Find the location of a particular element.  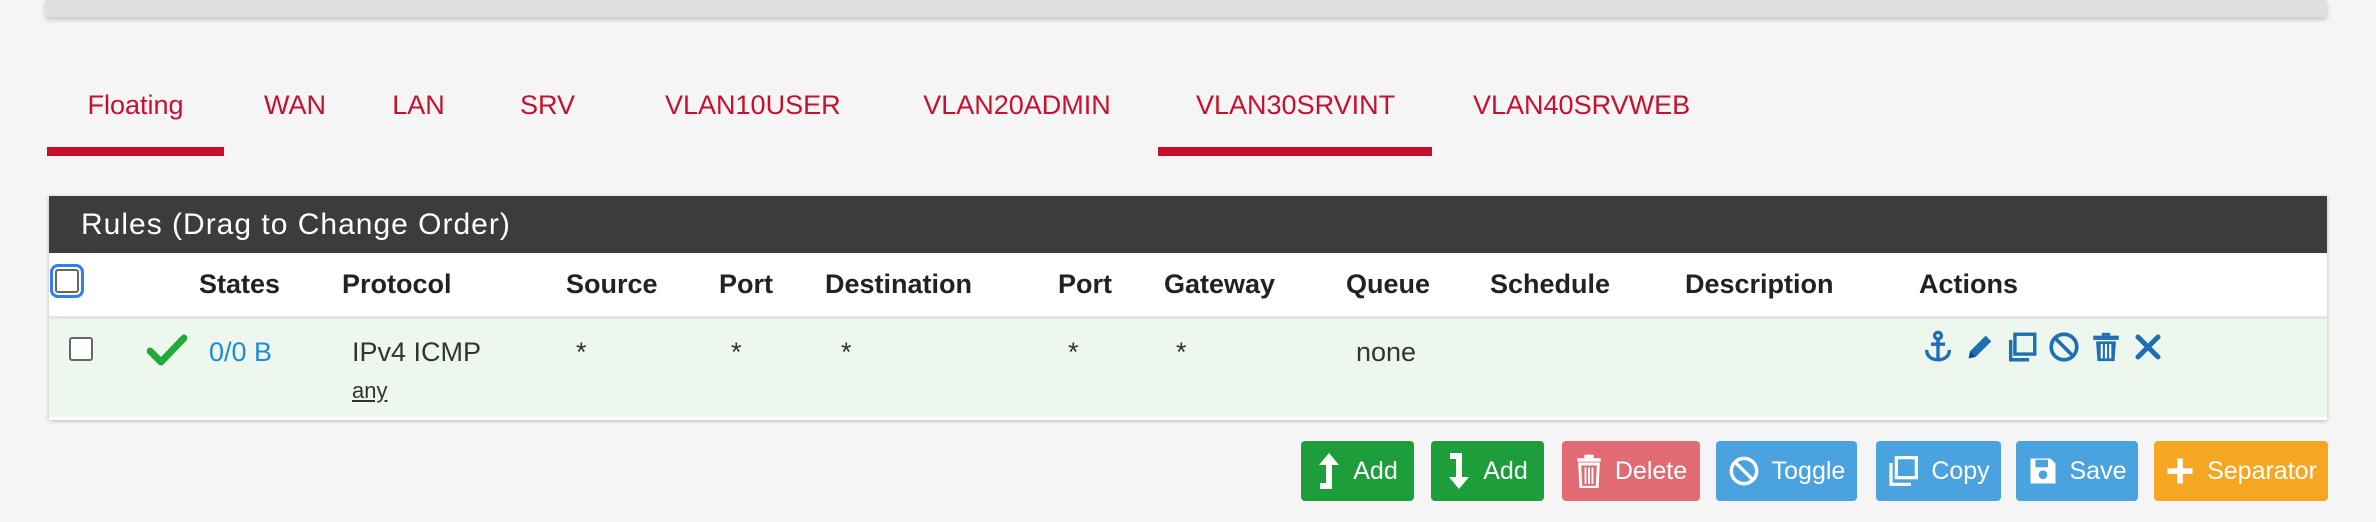

col-source: Source is located at coordinates (612, 283).